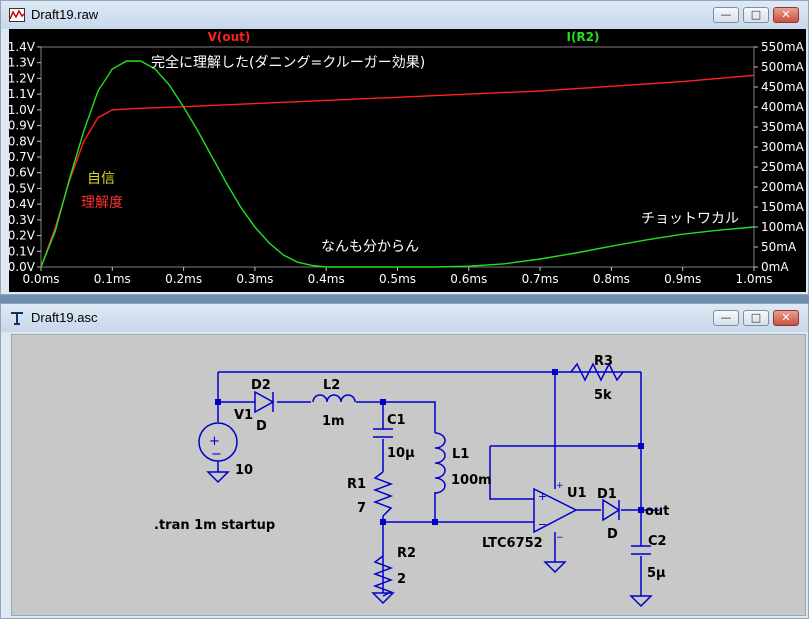 The image size is (809, 619). I want to click on spice-directive: .tran 1m startup, so click(214, 525).